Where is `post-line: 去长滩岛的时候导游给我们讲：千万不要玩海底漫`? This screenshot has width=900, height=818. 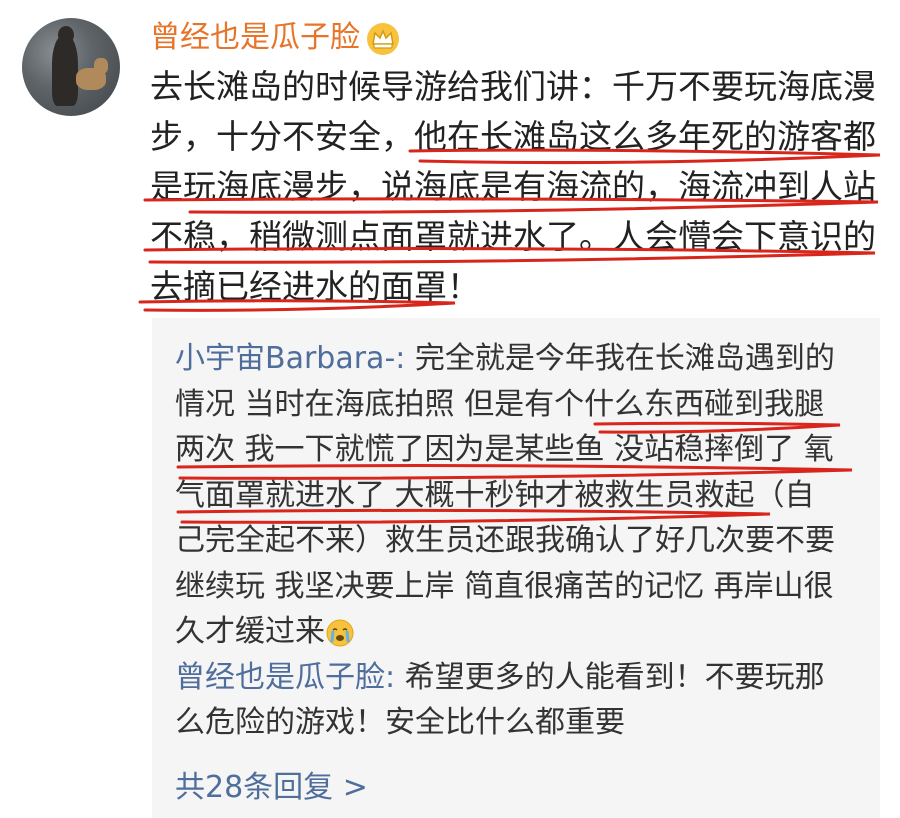
post-line: 去长滩岛的时候导游给我们讲：千万不要玩海底漫 is located at coordinates (513, 86).